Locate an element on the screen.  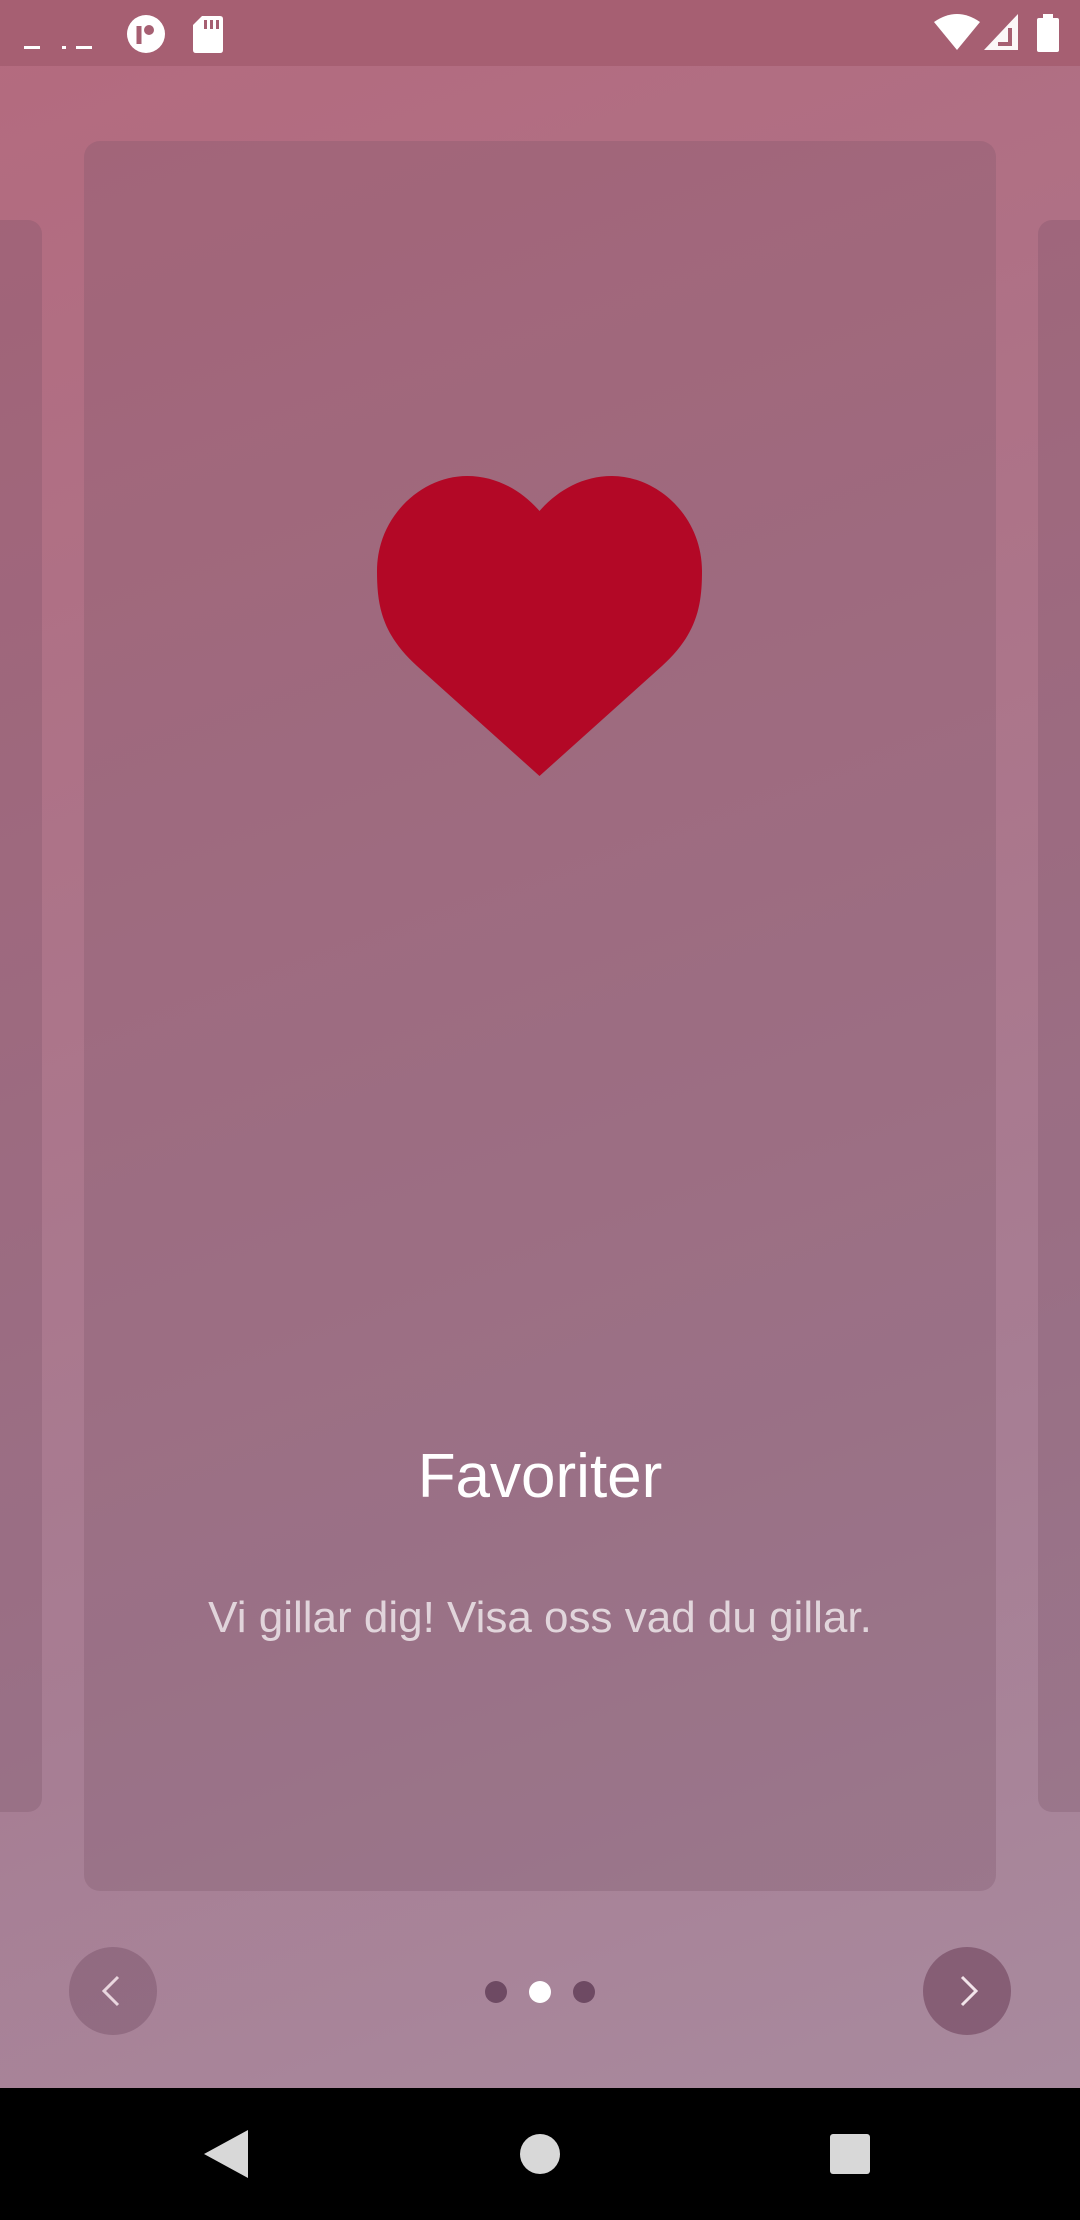
previous-button is located at coordinates (113, 1991).